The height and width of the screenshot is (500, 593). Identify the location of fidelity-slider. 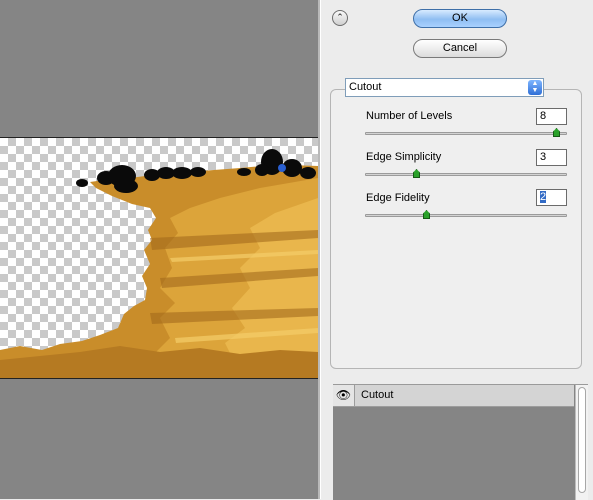
(466, 215).